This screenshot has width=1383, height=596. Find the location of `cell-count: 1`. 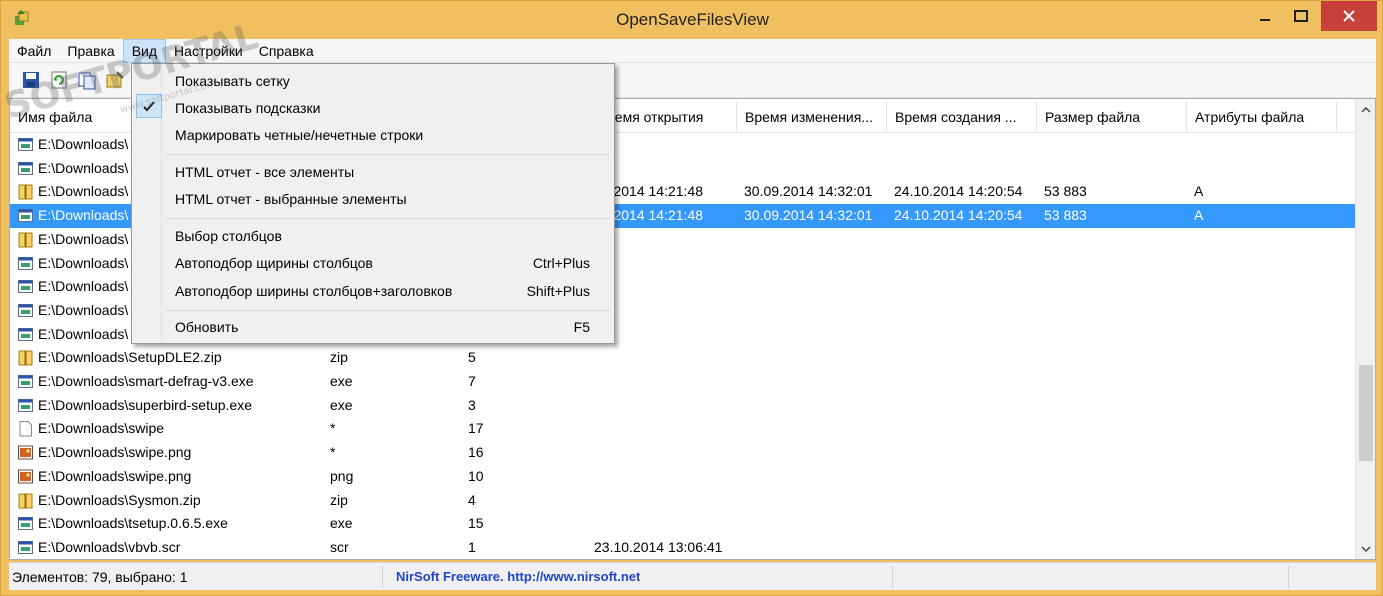

cell-count: 1 is located at coordinates (472, 546).